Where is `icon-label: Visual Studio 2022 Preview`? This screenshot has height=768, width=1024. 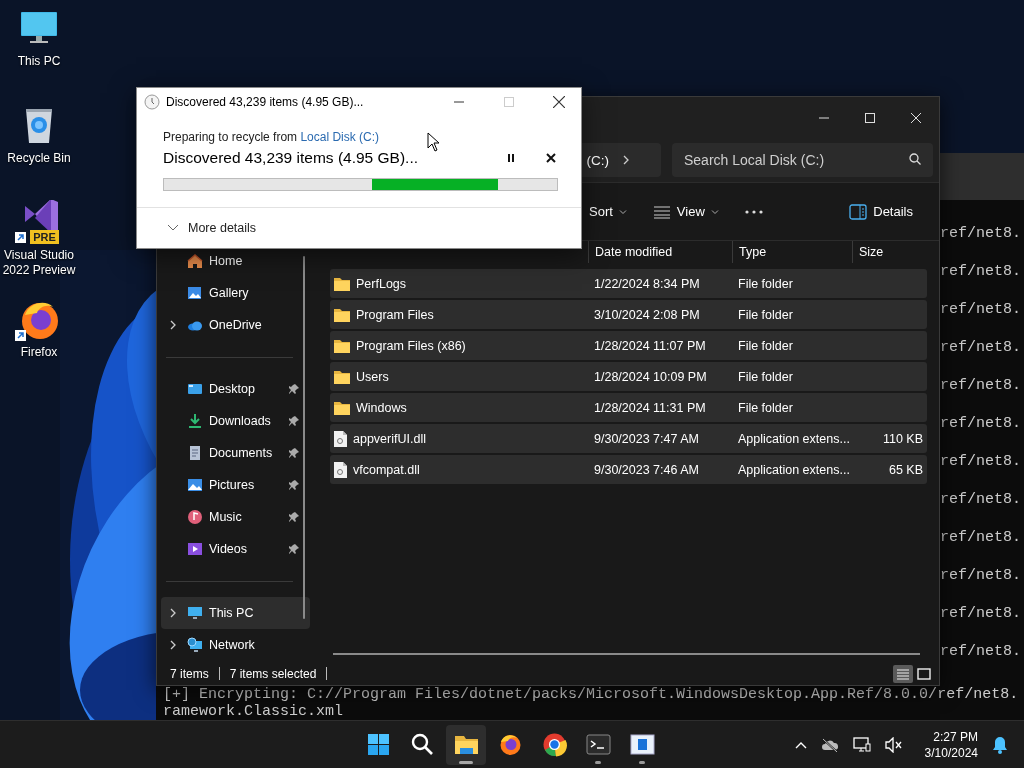 icon-label: Visual Studio 2022 Preview is located at coordinates (39, 263).